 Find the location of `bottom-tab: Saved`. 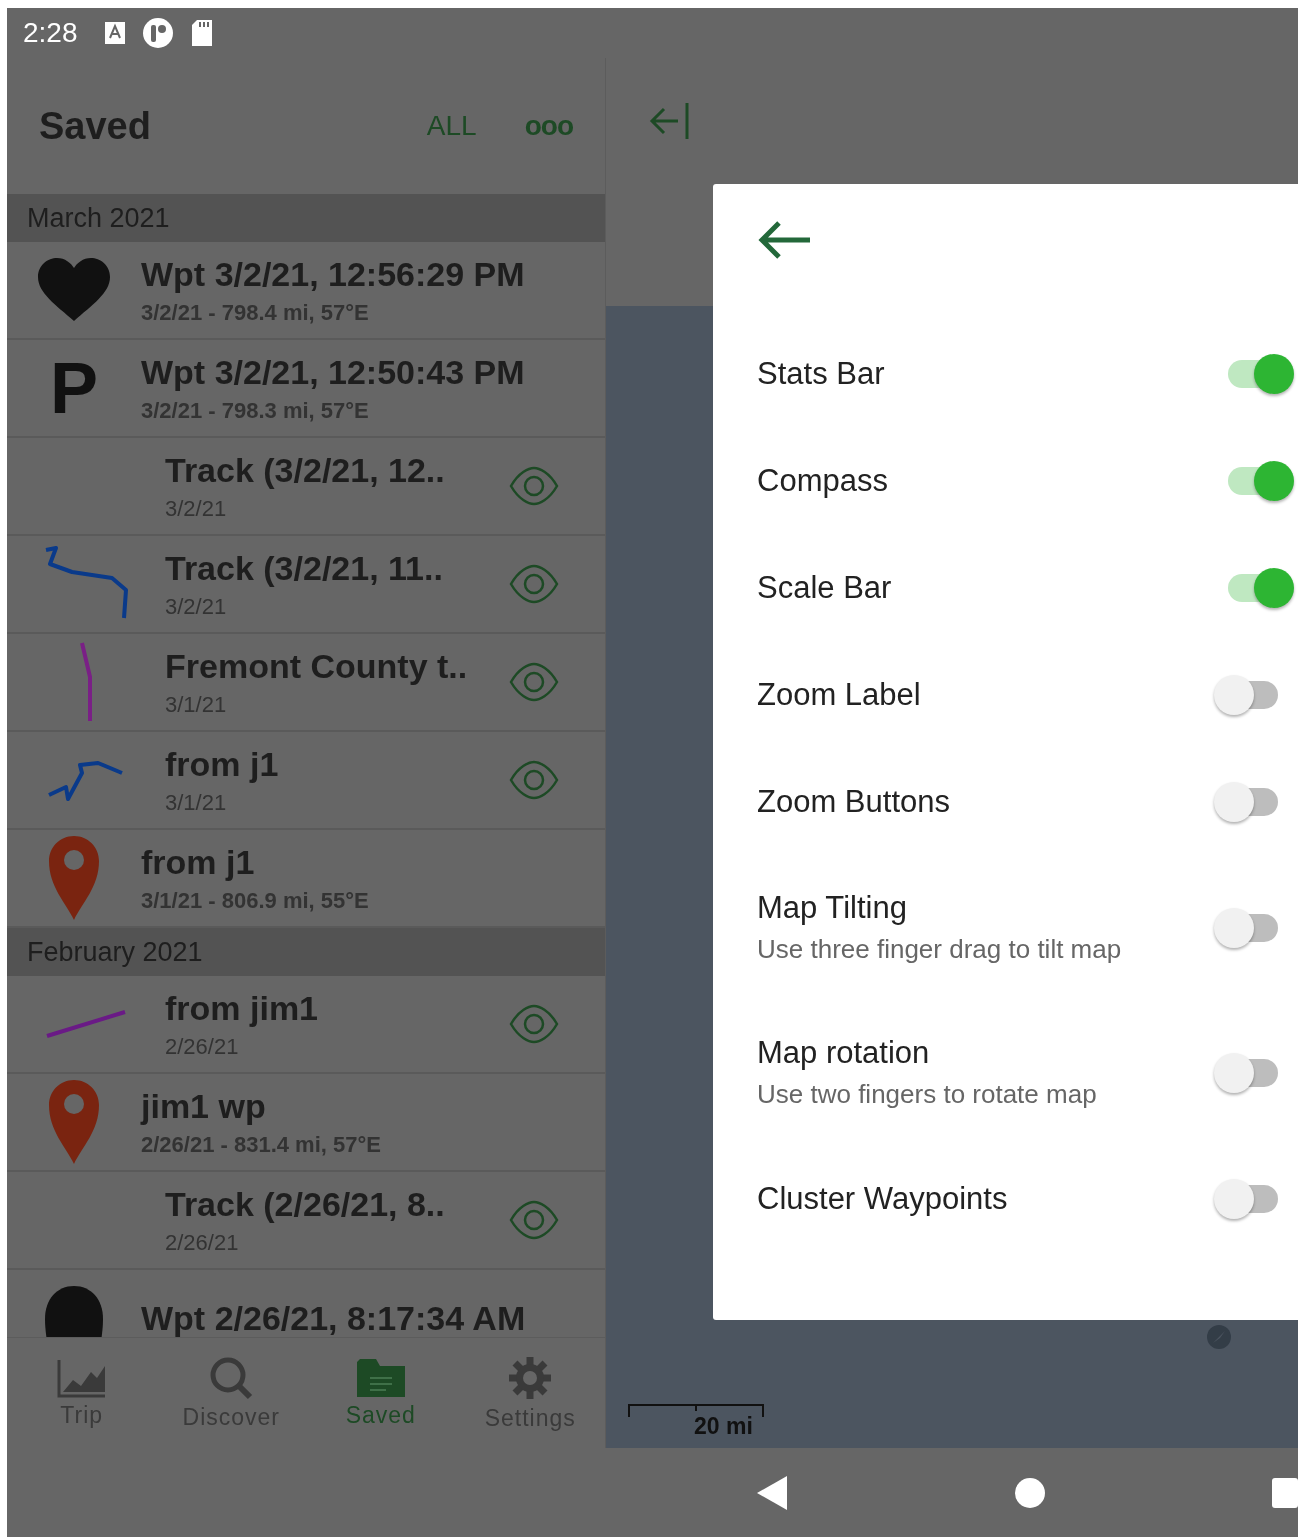

bottom-tab: Saved is located at coordinates (381, 1393).